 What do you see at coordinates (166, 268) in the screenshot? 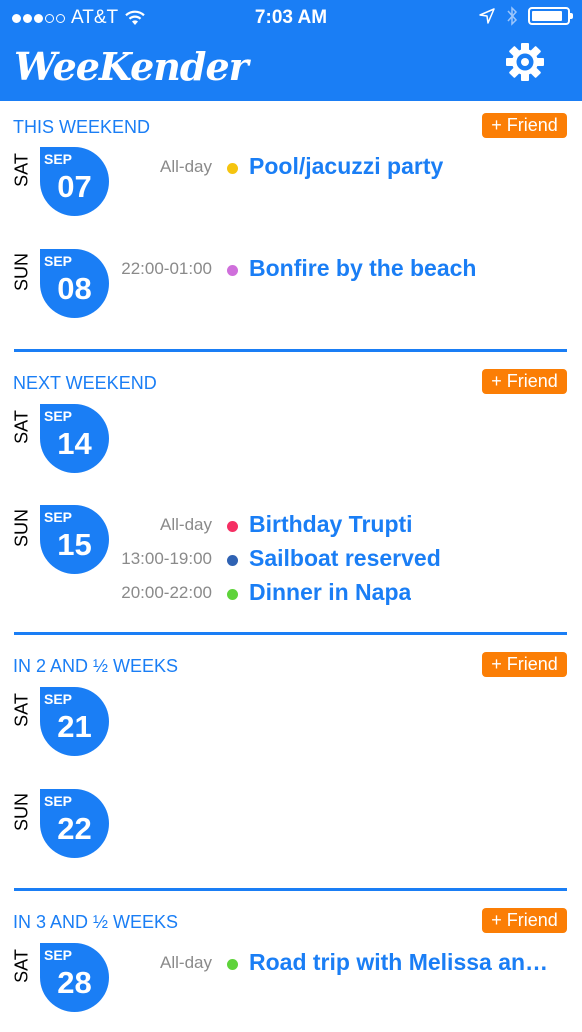
I see `event-time: 22:00-01:00` at bounding box center [166, 268].